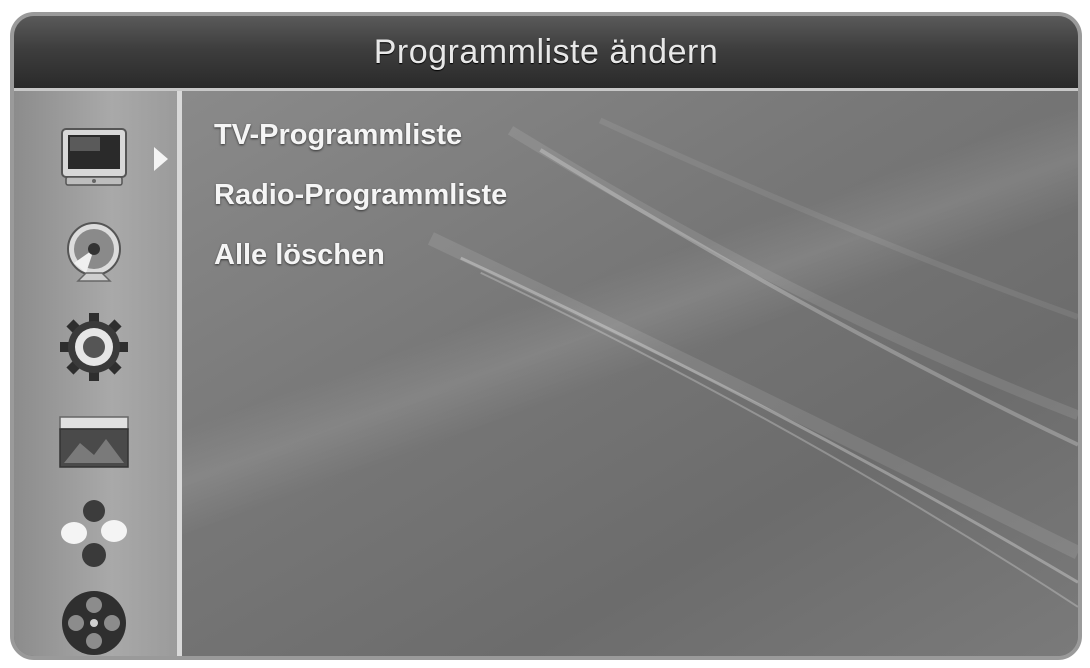 Image resolution: width=1090 pixels, height=668 pixels. I want to click on title-bar: Programmliste ändern, so click(546, 53).